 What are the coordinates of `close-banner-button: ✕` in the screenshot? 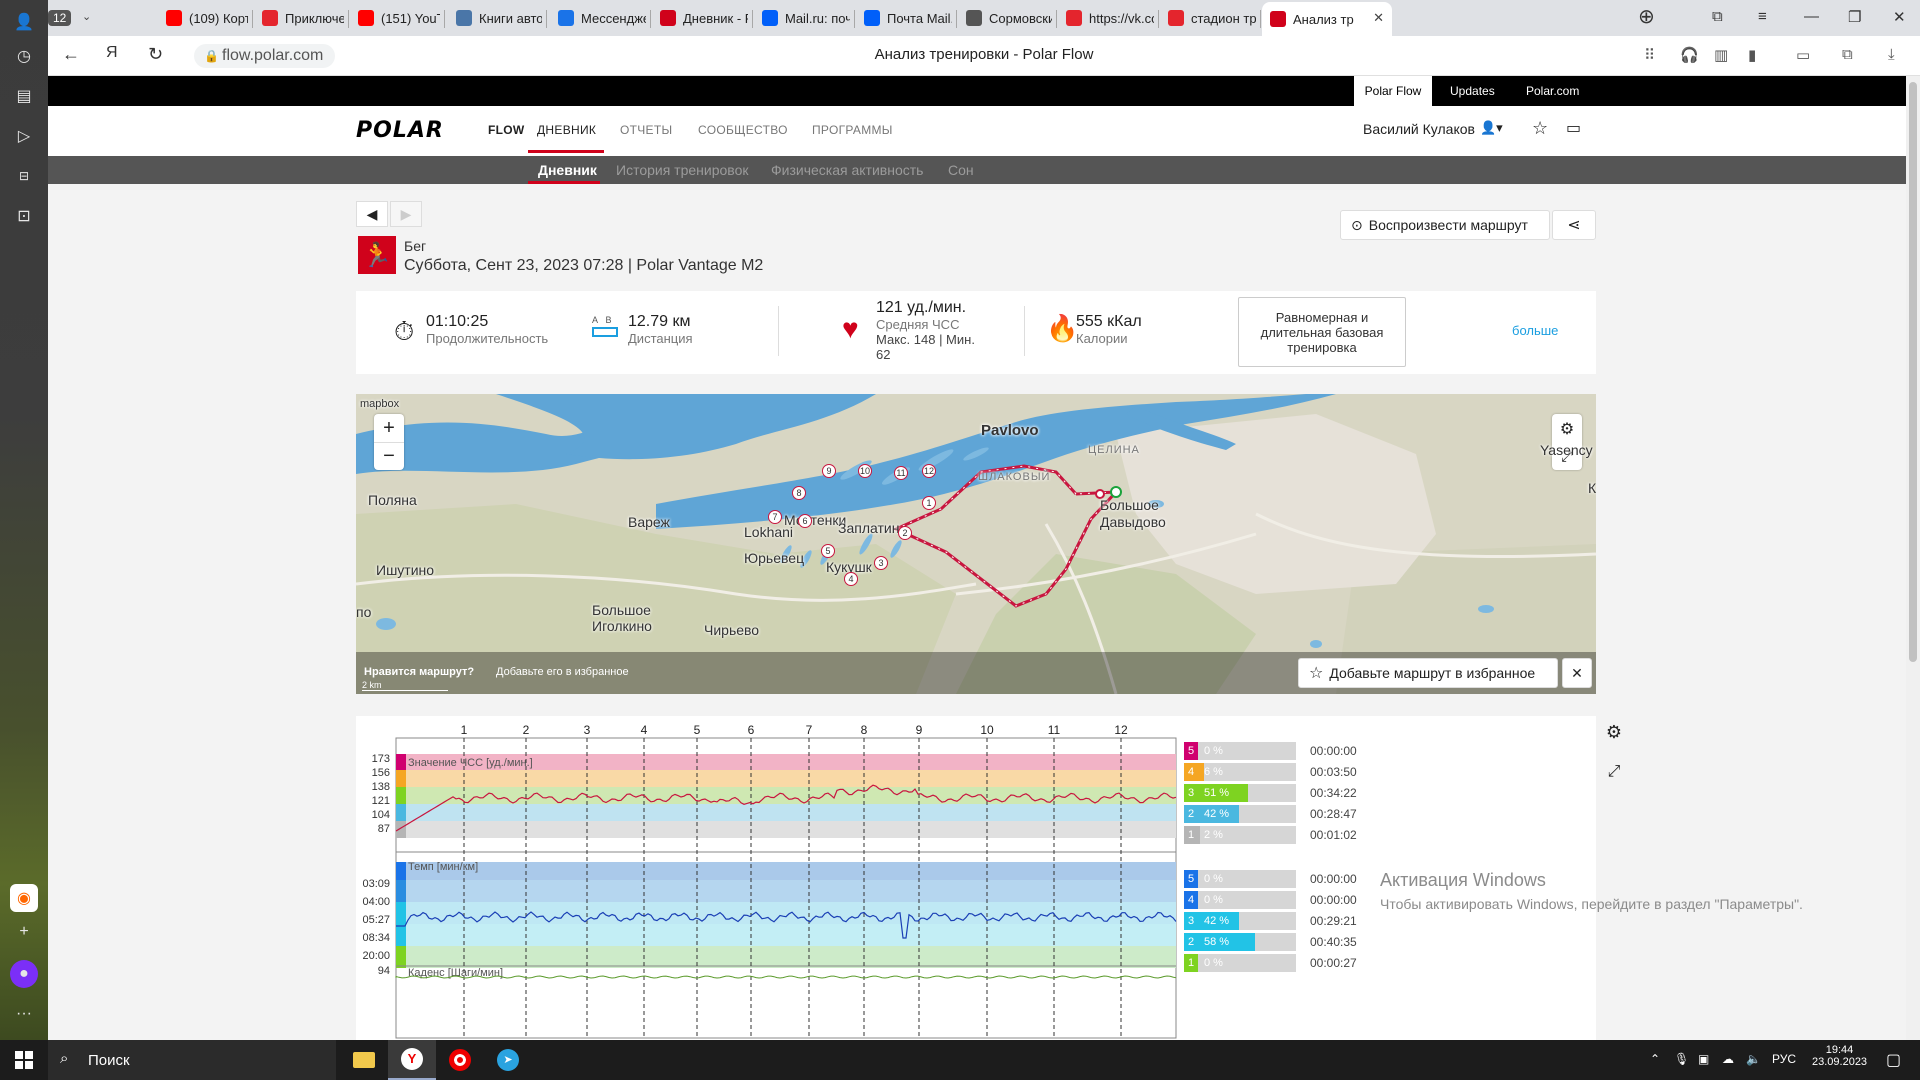 It's located at (1577, 673).